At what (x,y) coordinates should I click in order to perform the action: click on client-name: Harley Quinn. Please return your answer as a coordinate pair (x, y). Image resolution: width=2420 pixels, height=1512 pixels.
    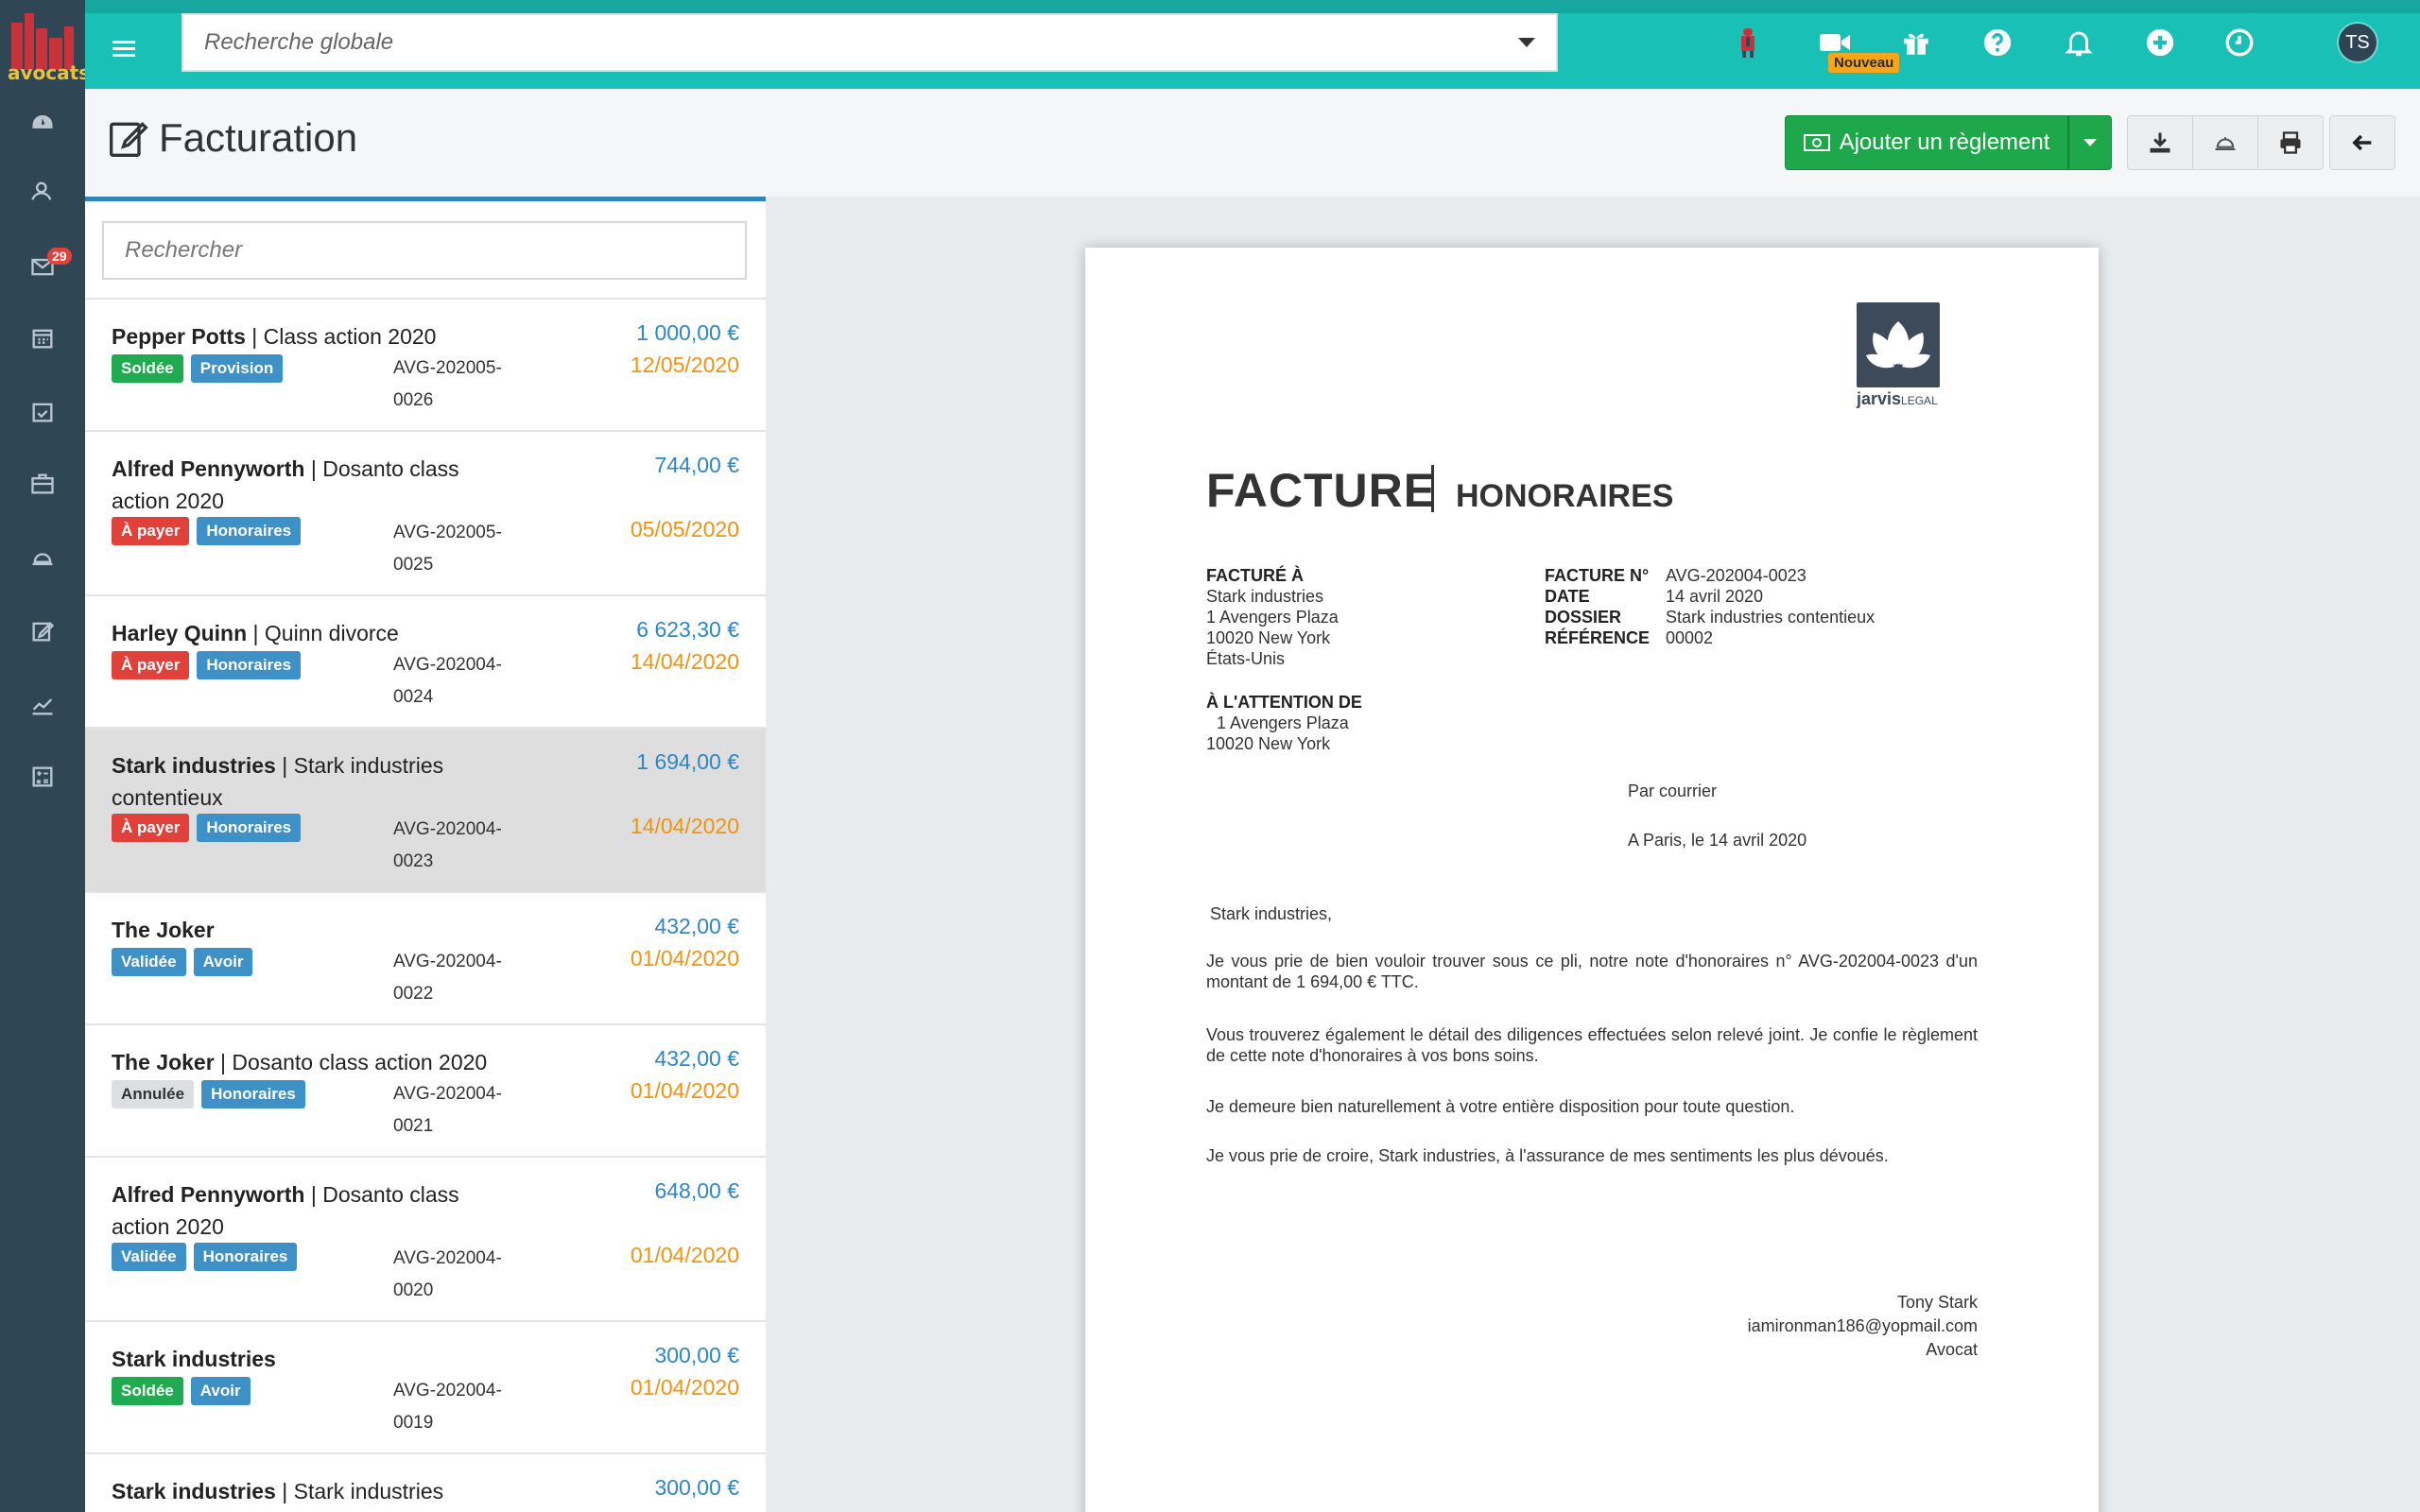
    Looking at the image, I should click on (180, 633).